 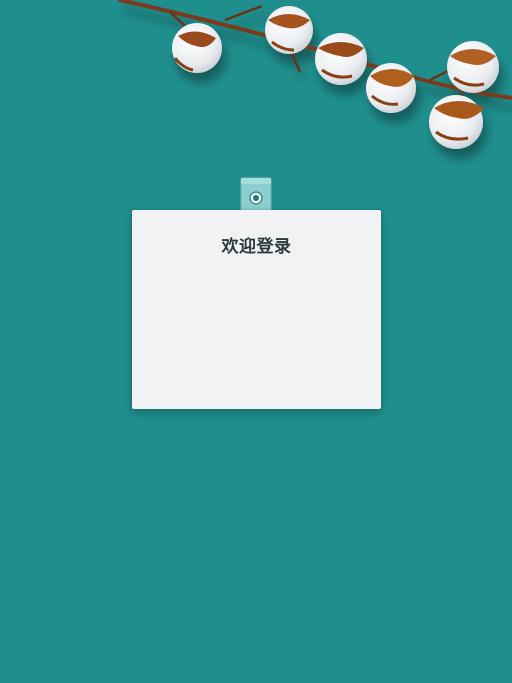 What do you see at coordinates (256, 309) in the screenshot?
I see `login-card: 欢迎登录` at bounding box center [256, 309].